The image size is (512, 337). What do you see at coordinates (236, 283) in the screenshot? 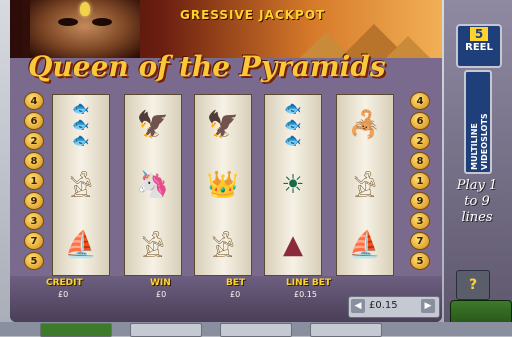
I see `bet-label: BET` at bounding box center [236, 283].